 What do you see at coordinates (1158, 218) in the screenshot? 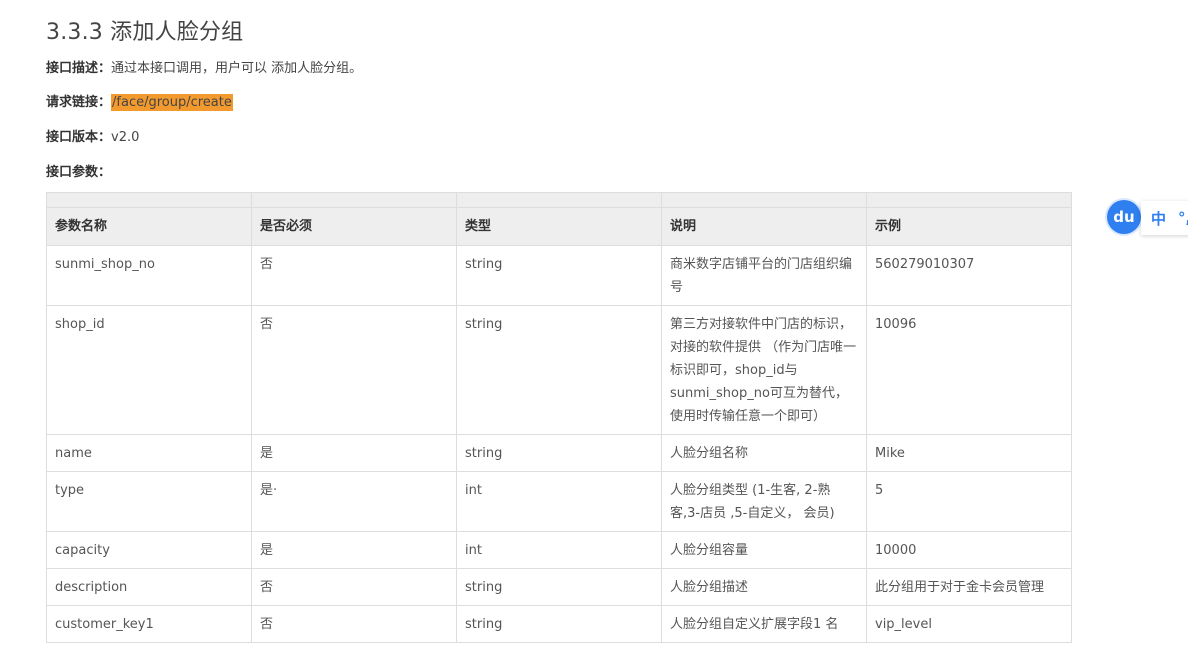
I see `ime-mode-toggle: 中` at bounding box center [1158, 218].